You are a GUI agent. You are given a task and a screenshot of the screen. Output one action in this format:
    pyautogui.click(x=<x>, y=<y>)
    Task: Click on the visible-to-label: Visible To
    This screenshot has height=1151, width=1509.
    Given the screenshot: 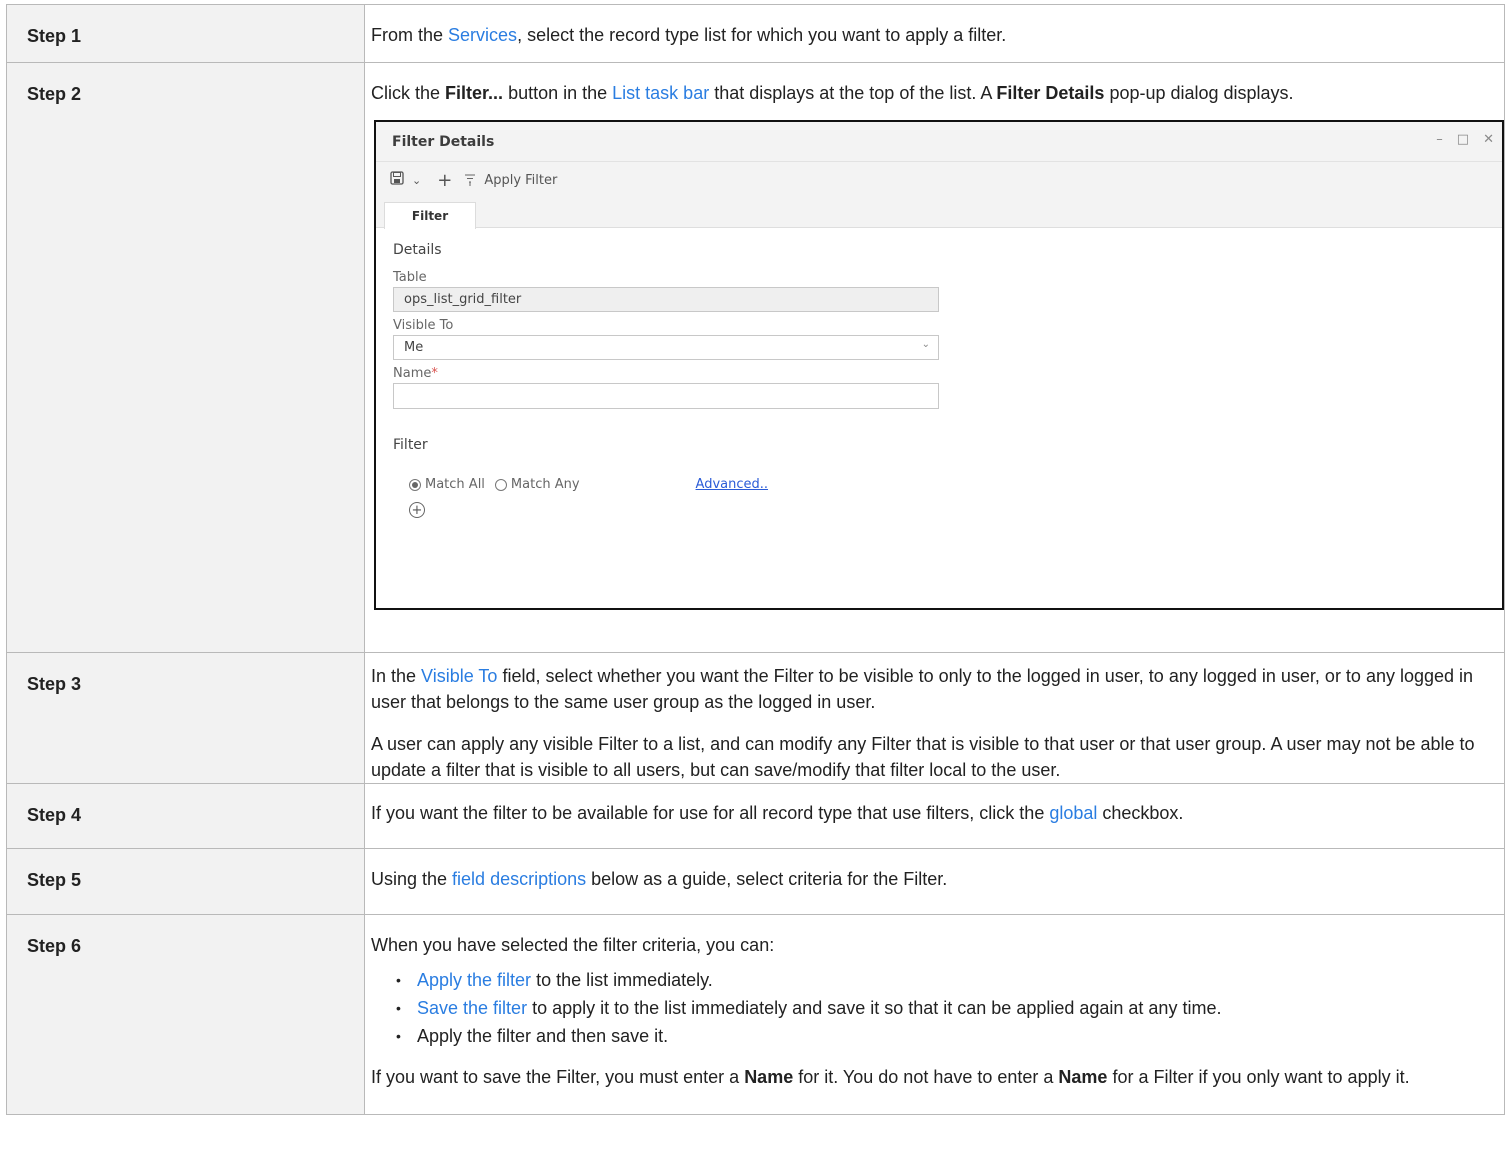 What is the action you would take?
    pyautogui.click(x=423, y=325)
    